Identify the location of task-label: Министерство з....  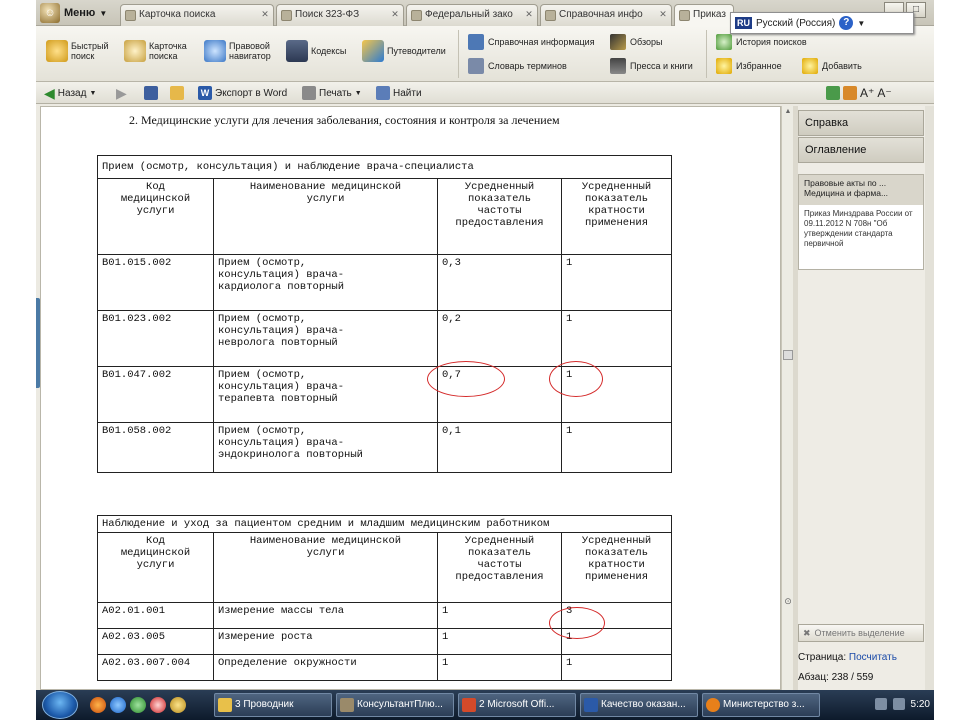
(764, 704).